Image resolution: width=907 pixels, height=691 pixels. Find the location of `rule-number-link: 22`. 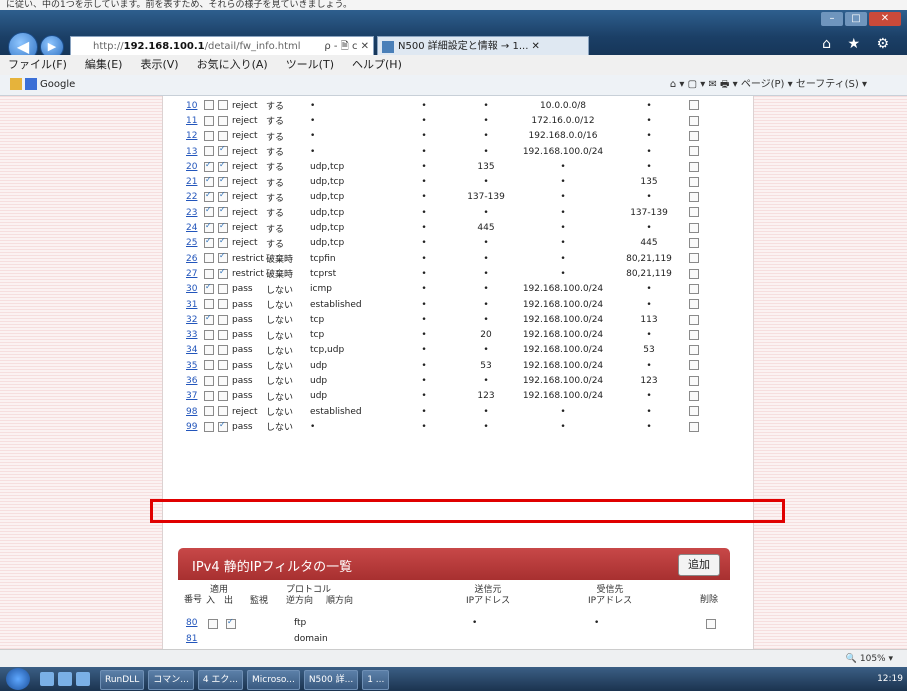

rule-number-link: 22 is located at coordinates (195, 197).